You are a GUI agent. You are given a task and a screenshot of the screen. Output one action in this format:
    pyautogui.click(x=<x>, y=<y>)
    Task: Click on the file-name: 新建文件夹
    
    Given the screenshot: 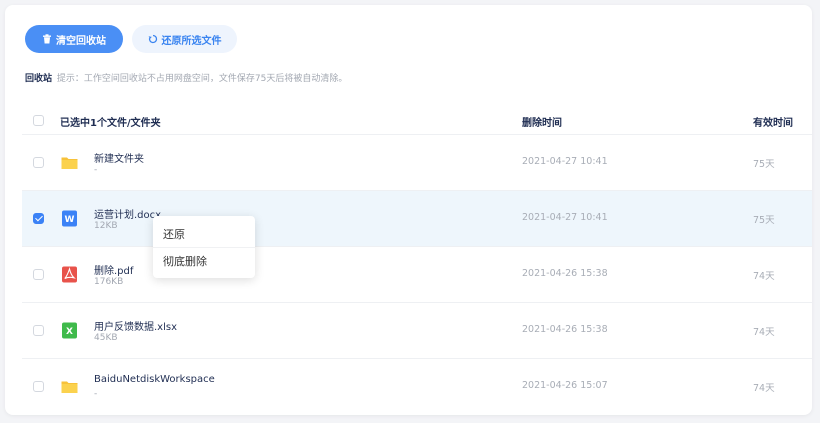 What is the action you would take?
    pyautogui.click(x=119, y=159)
    